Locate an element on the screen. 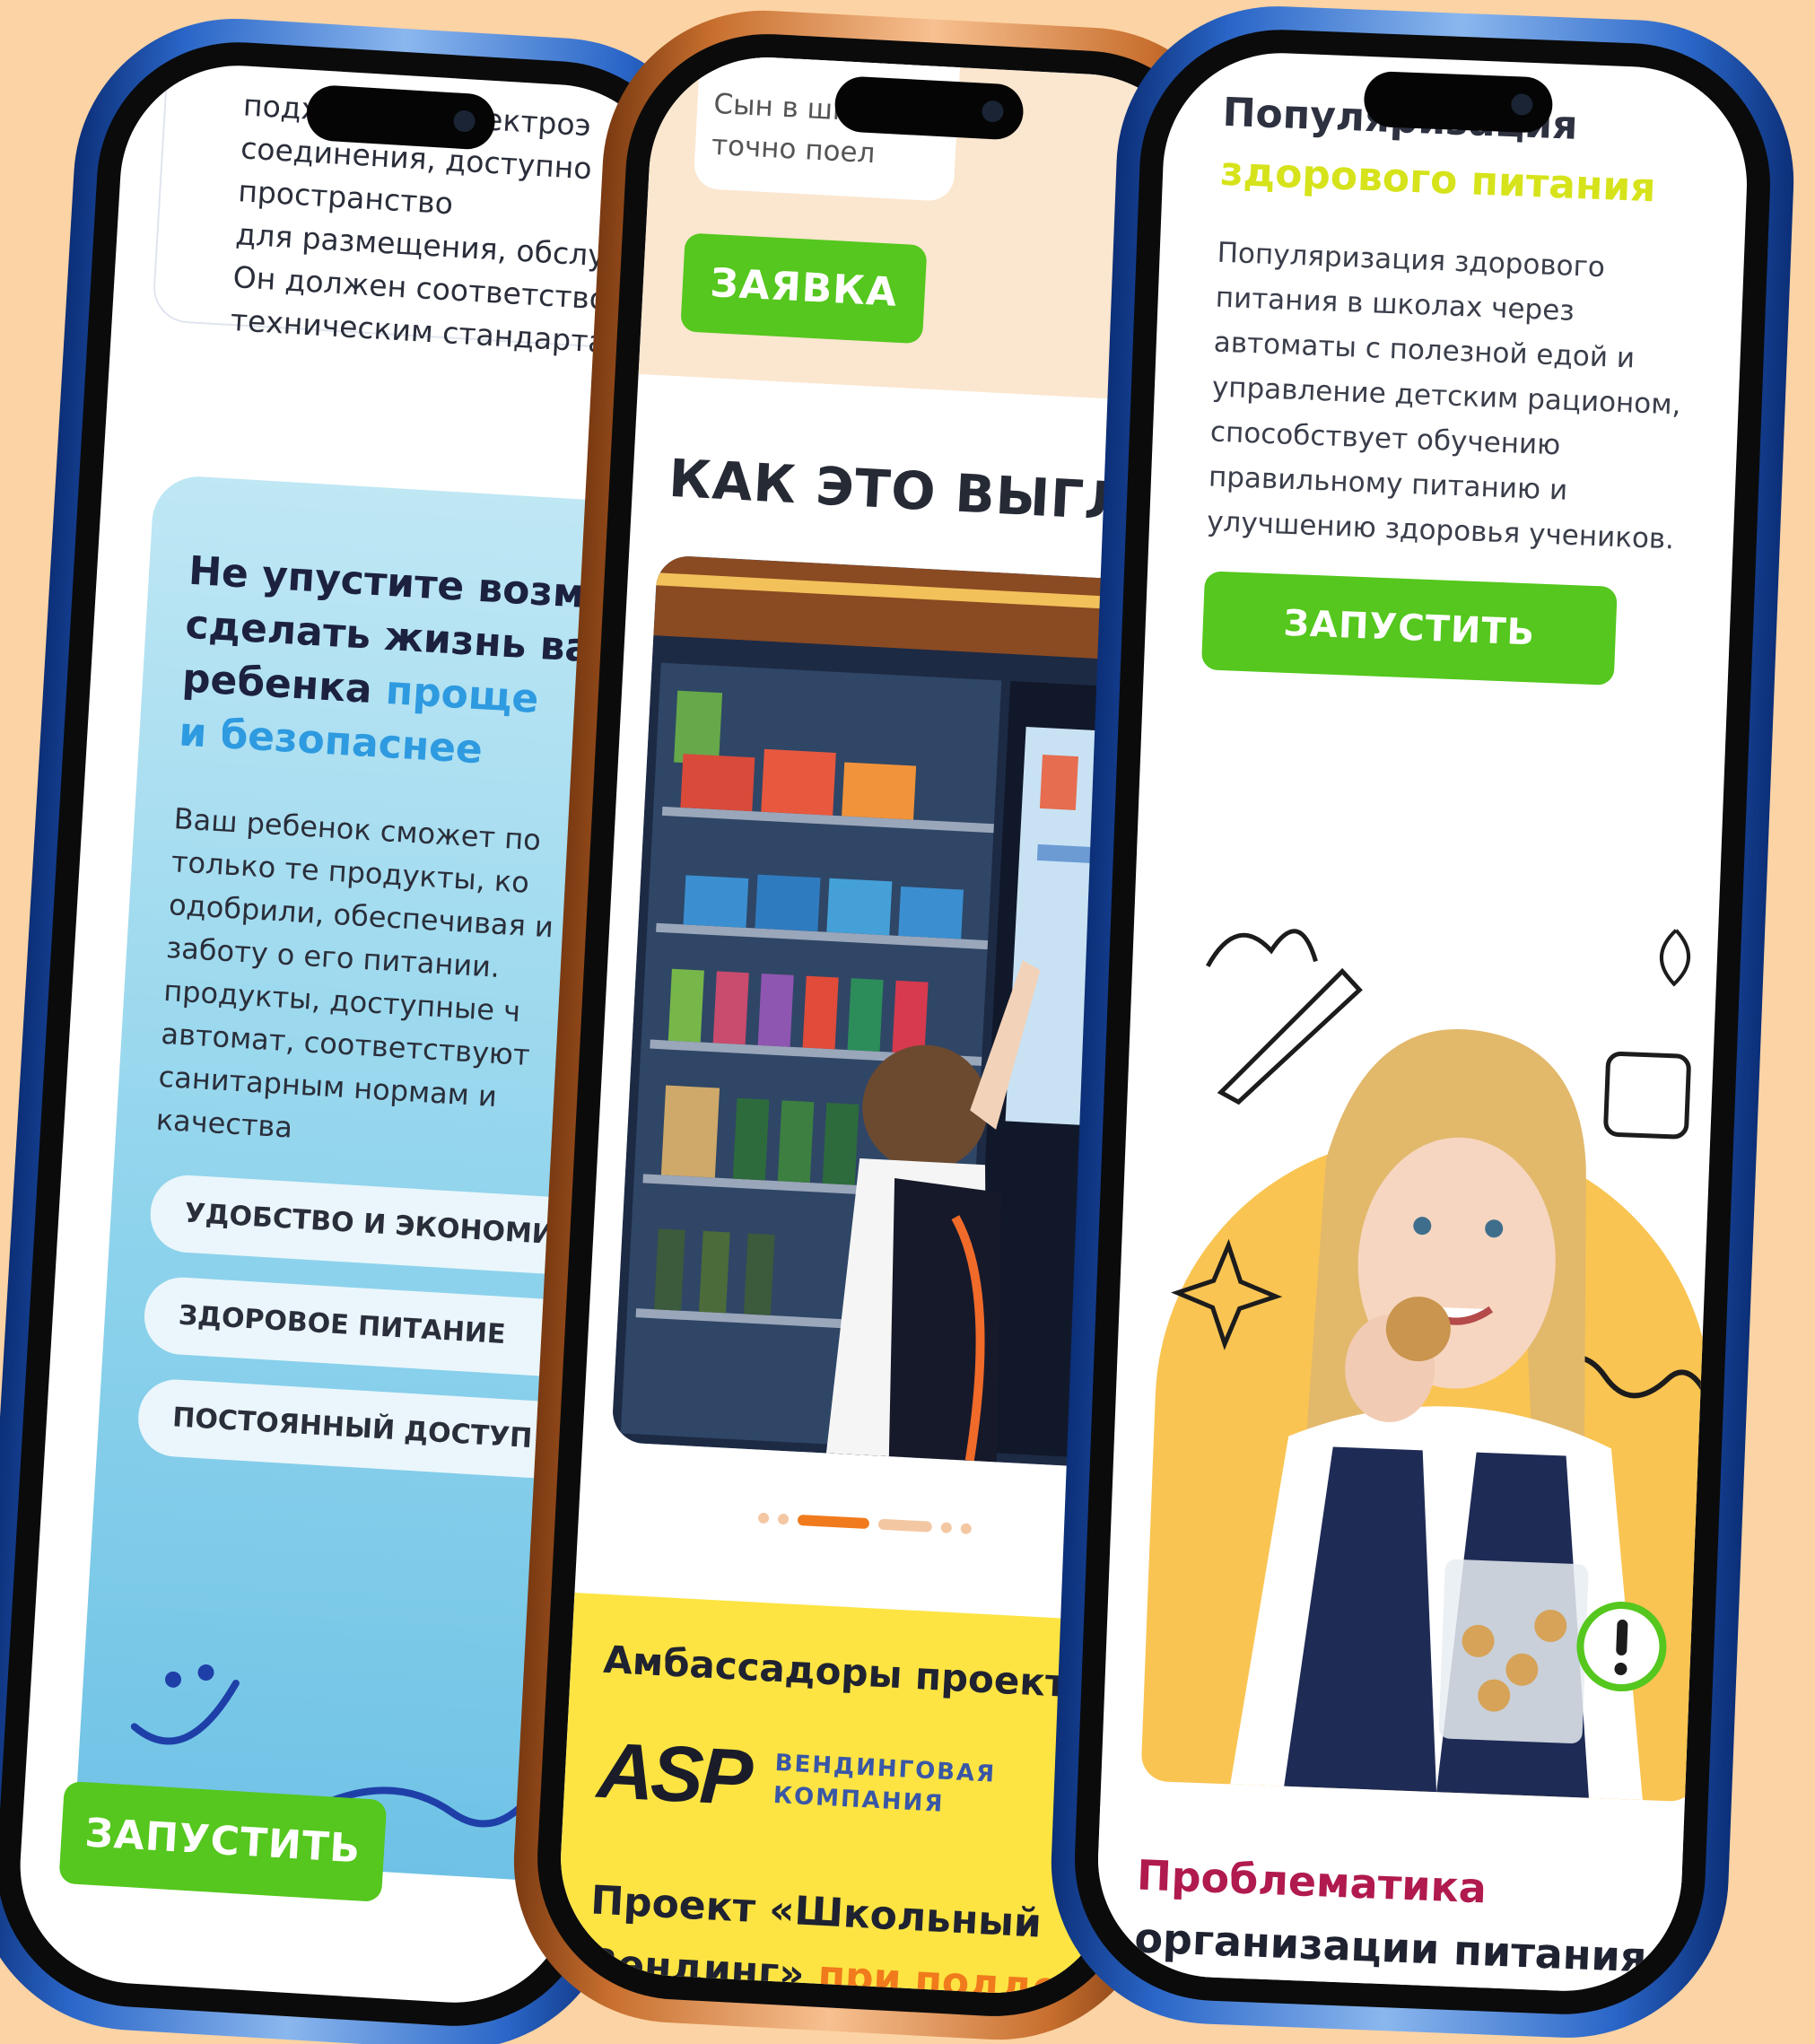 This screenshot has height=2044, width=1815. shop-doodle-icon is located at coordinates (1647, 1096).